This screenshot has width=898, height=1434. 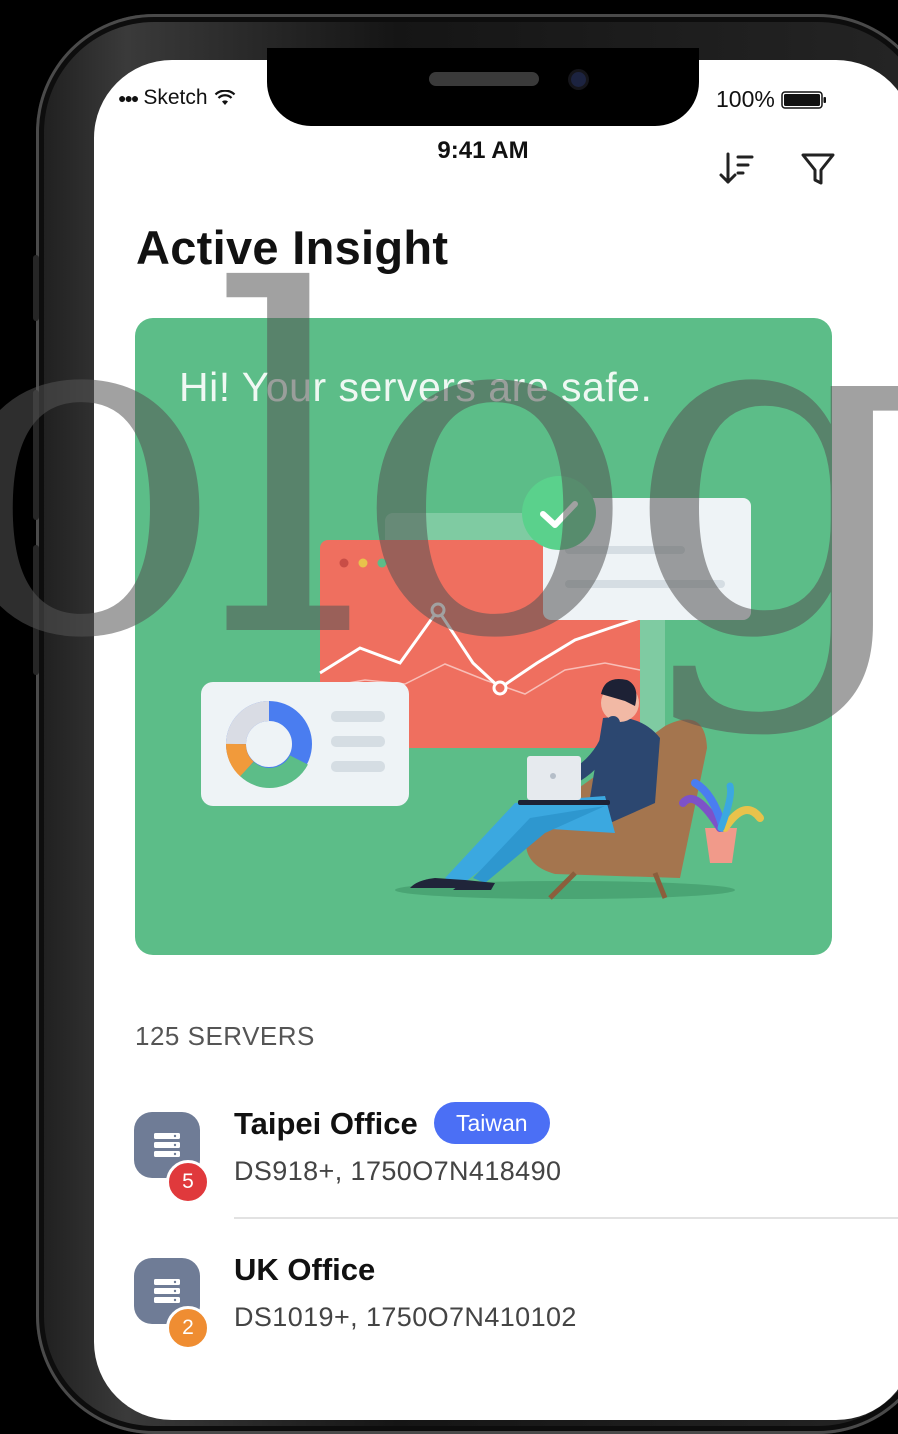 I want to click on volume-down-button, so click(x=36, y=610).